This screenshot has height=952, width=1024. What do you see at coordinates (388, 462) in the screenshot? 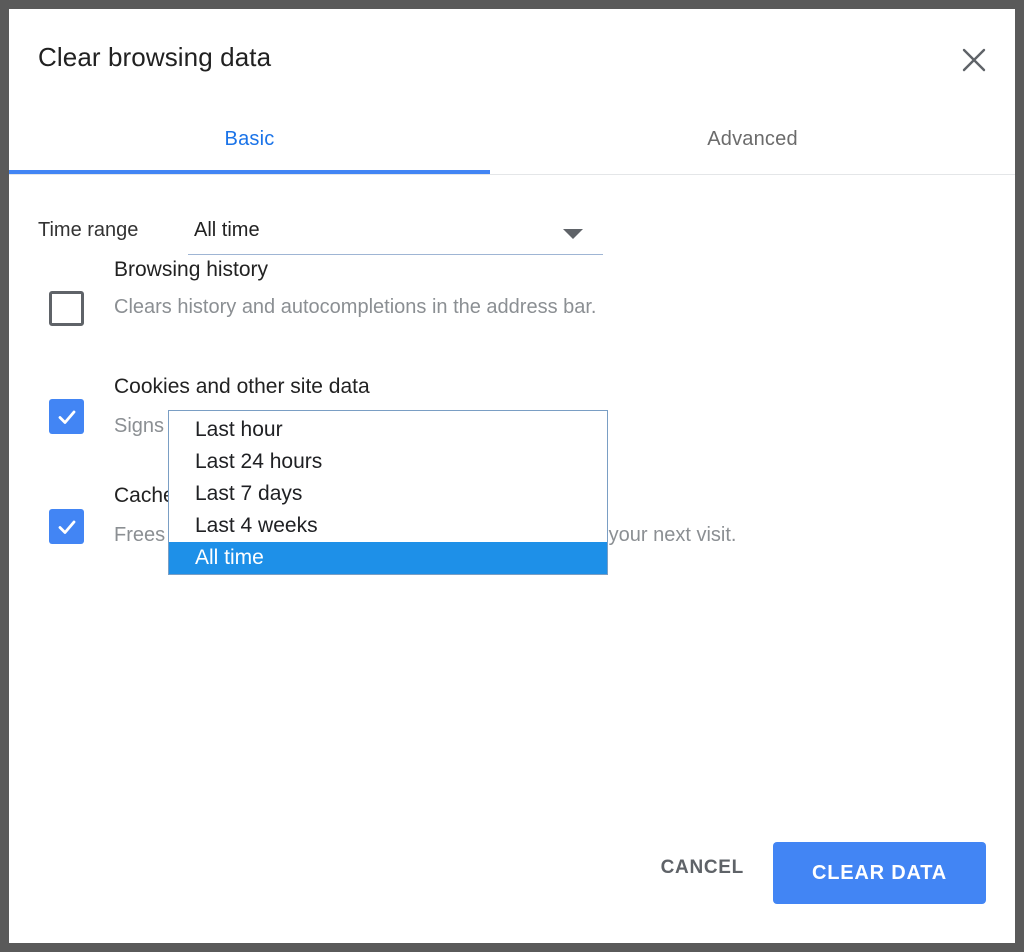
I see `dropdown-option-last-24-hours: Last 24 hours` at bounding box center [388, 462].